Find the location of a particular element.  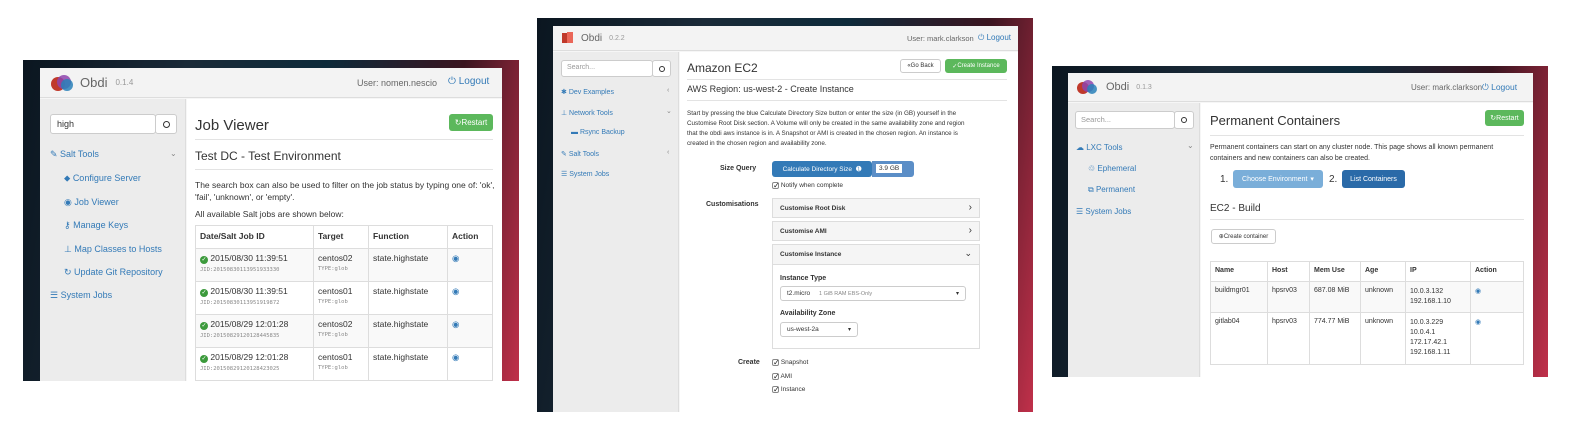

option-label: Snapshot is located at coordinates (794, 363).